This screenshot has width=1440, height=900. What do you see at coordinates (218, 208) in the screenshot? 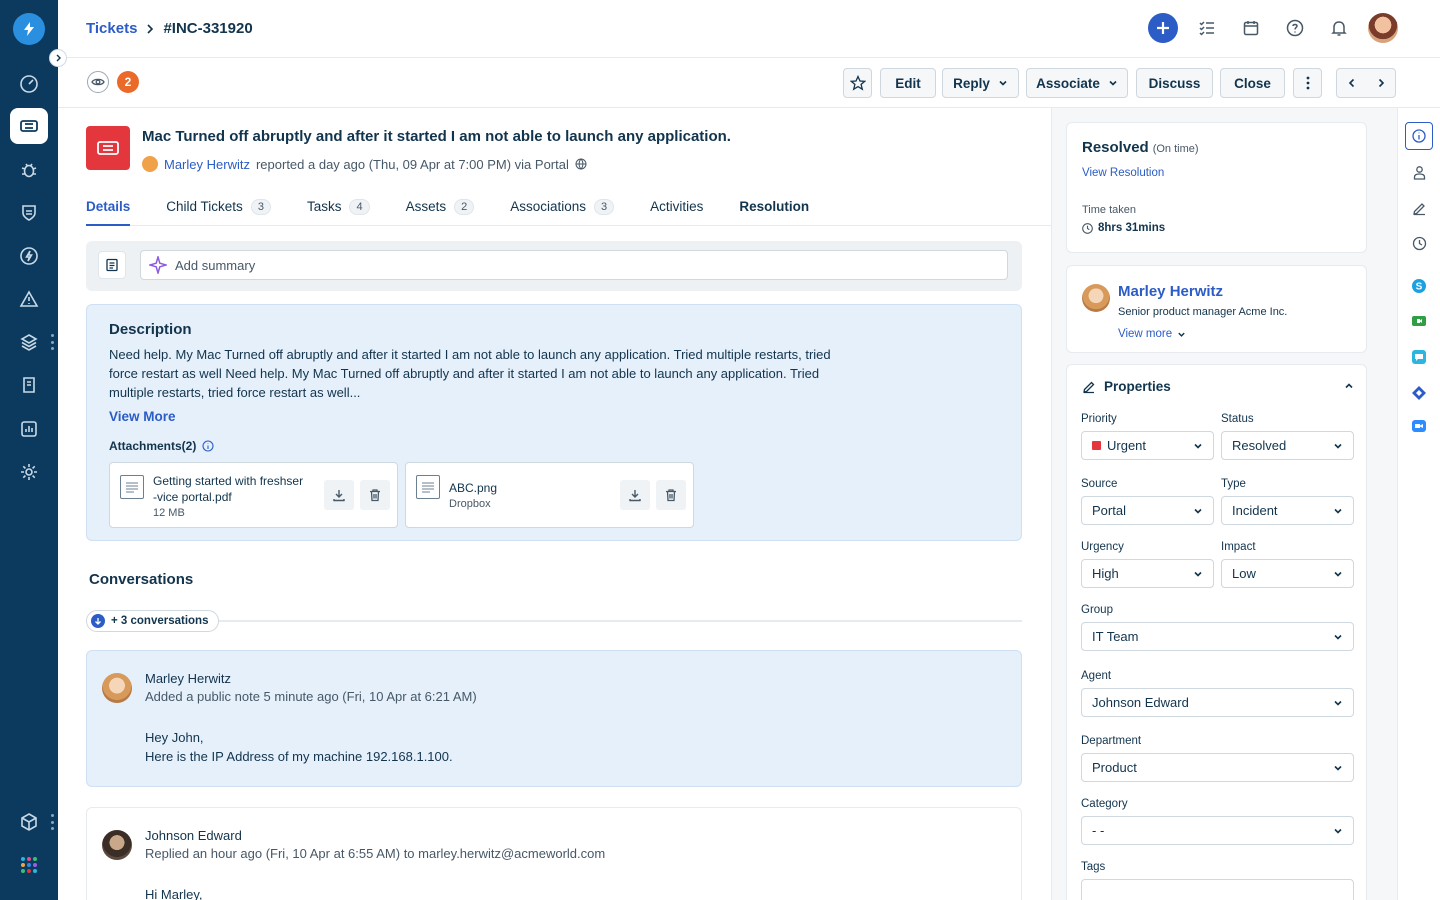
I see `tab-child-tickets: Child Tickets 3` at bounding box center [218, 208].